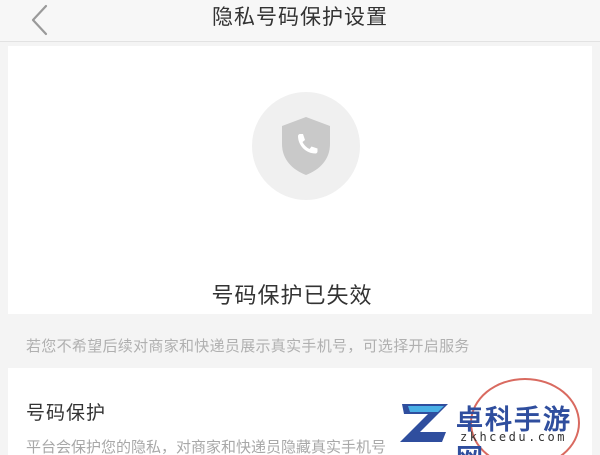 This screenshot has height=455, width=600. Describe the element at coordinates (248, 346) in the screenshot. I see `service-hint: 若您不希望后续对商家和快递员展示真实手机号，可选择开启服务` at that location.